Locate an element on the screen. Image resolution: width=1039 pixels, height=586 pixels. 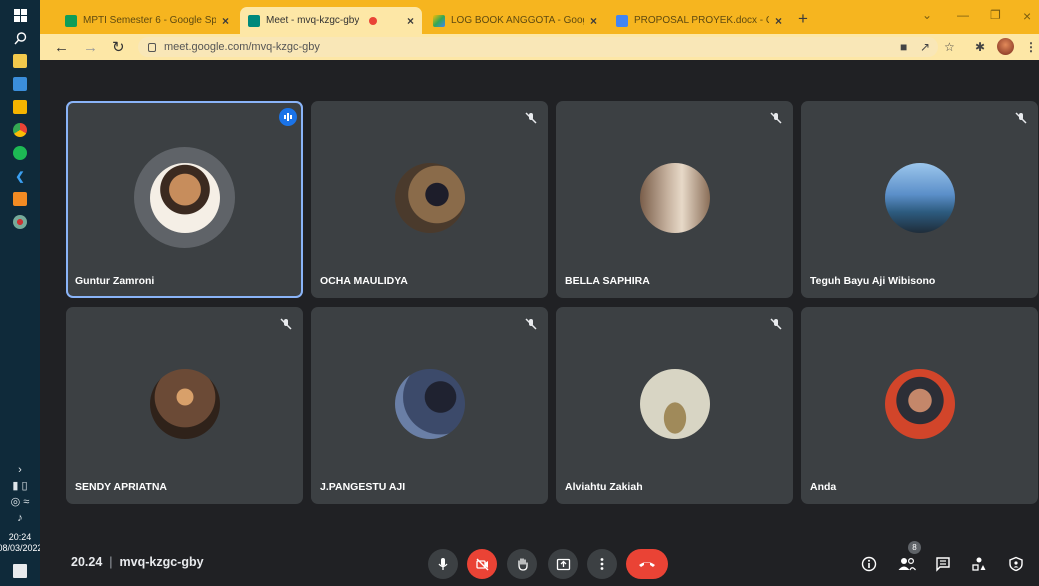
participant-tile: Teguh Bayu Aji Wibisono is located at coordinates (919, 199).